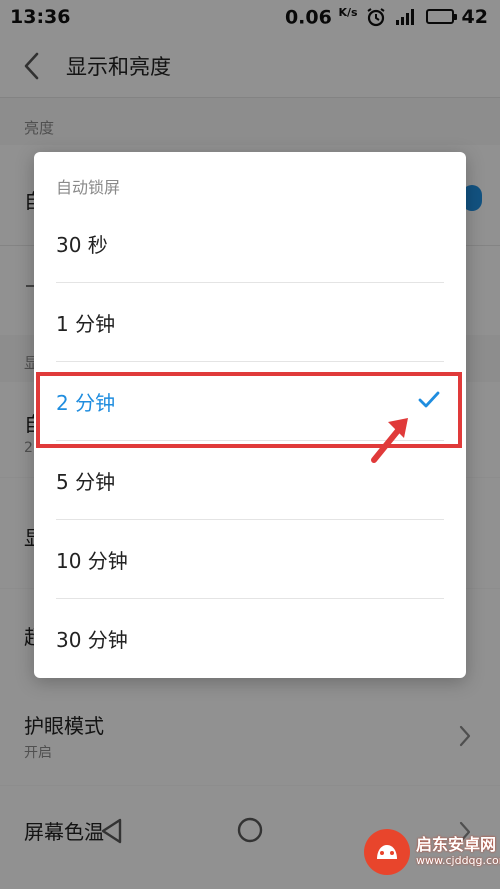 This screenshot has height=889, width=500. Describe the element at coordinates (389, 440) in the screenshot. I see `annotation-arrow-icon` at that location.